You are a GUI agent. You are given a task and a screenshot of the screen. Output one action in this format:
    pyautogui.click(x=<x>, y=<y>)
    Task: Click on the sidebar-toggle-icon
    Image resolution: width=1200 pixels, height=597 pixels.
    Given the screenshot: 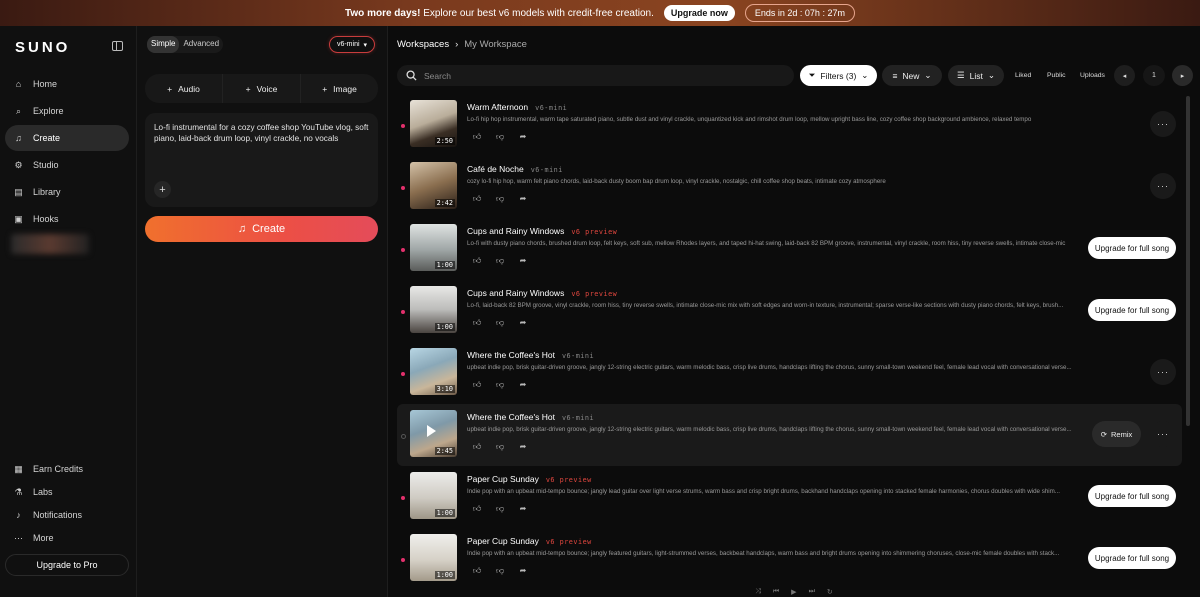 What is the action you would take?
    pyautogui.click(x=117, y=46)
    